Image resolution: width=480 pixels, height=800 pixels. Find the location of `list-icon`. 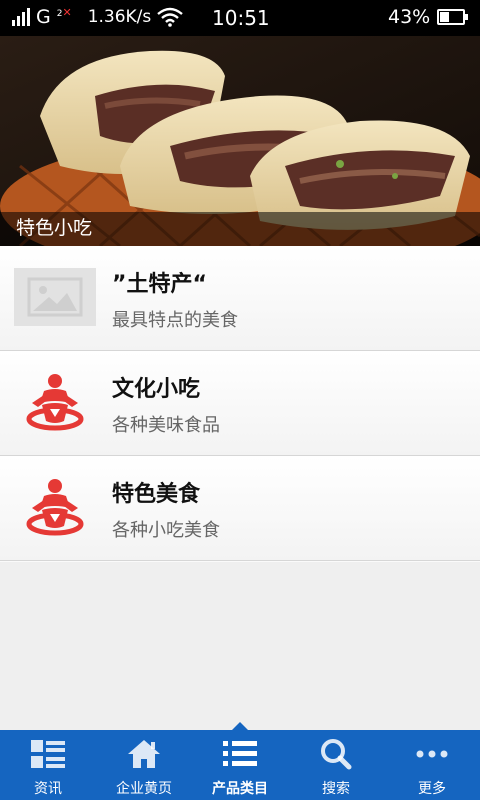

list-icon is located at coordinates (240, 753).